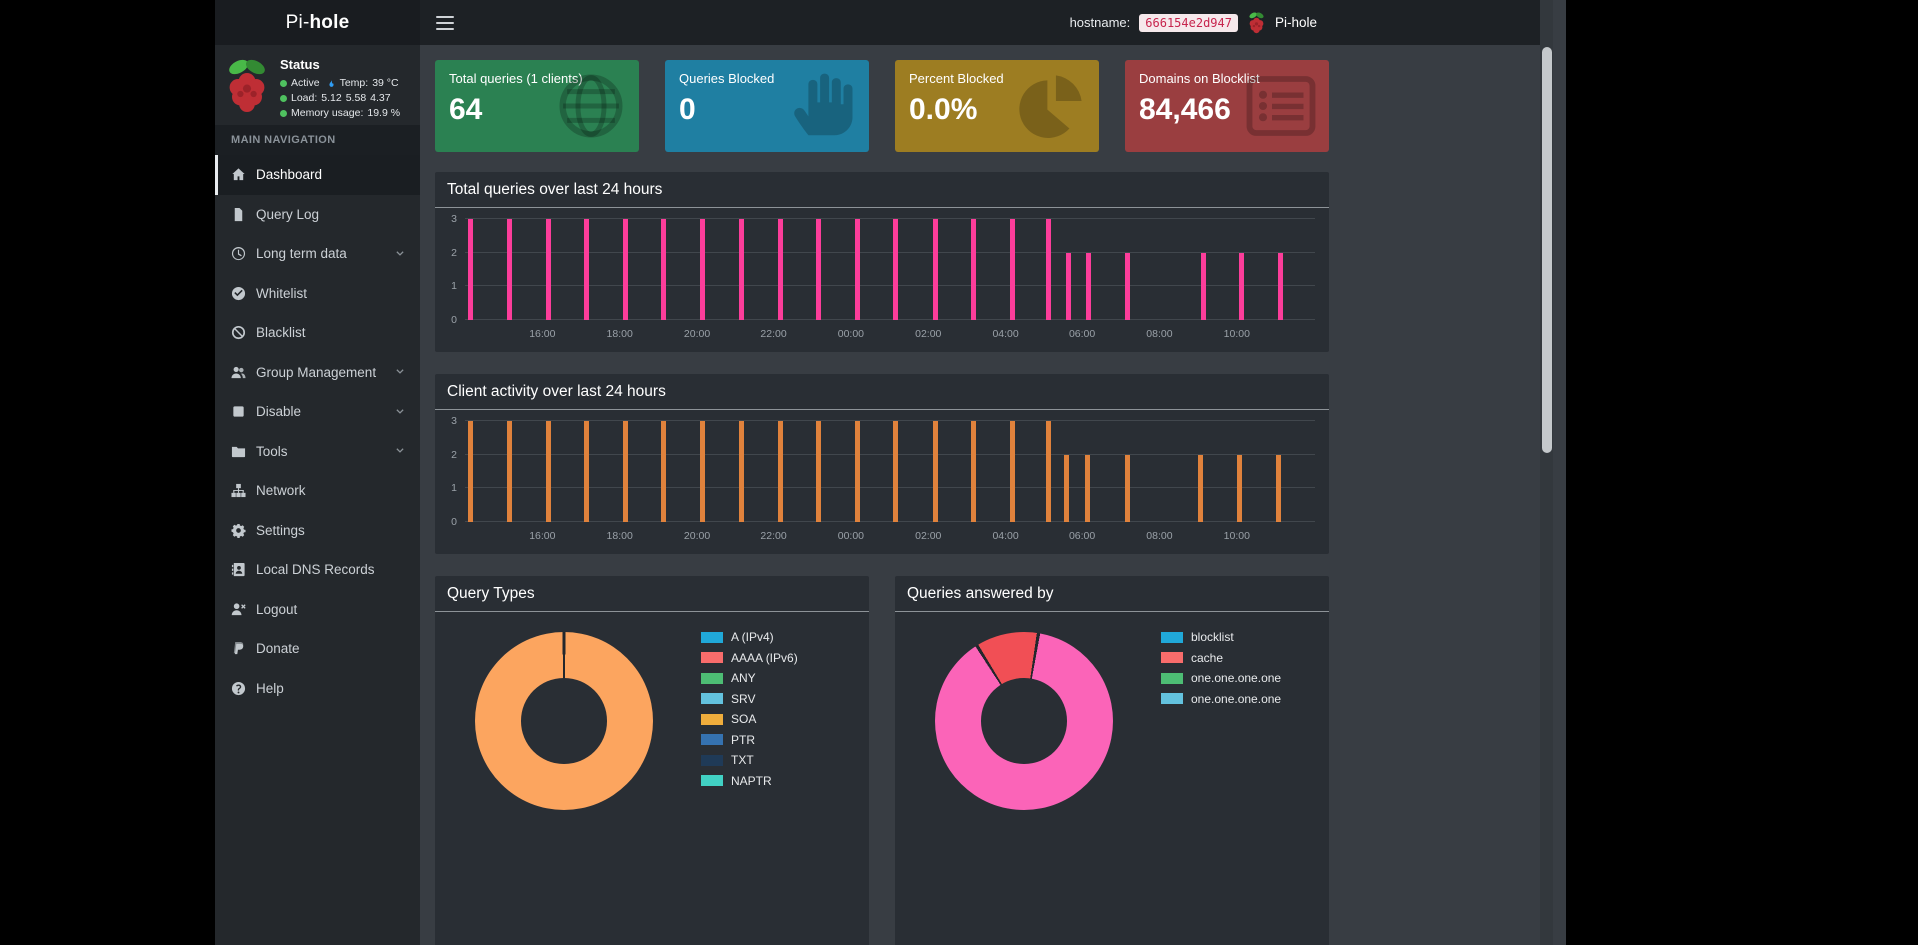  Describe the element at coordinates (317, 570) in the screenshot. I see `sidebar-item-local-dns-records: Local DNS Records` at that location.